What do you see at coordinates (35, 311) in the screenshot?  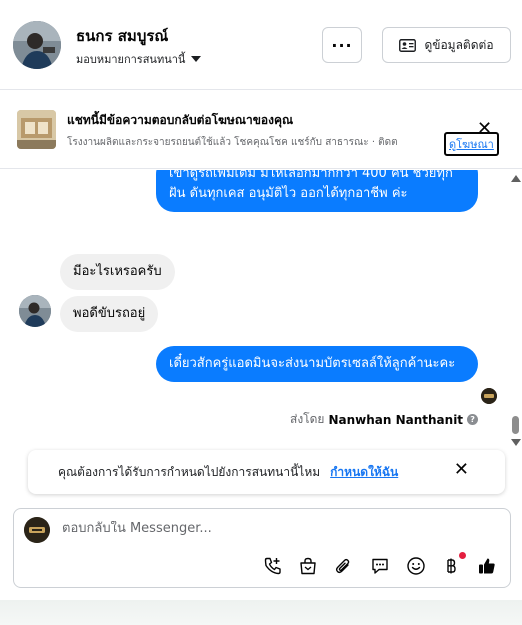 I see `contact-message-avatar` at bounding box center [35, 311].